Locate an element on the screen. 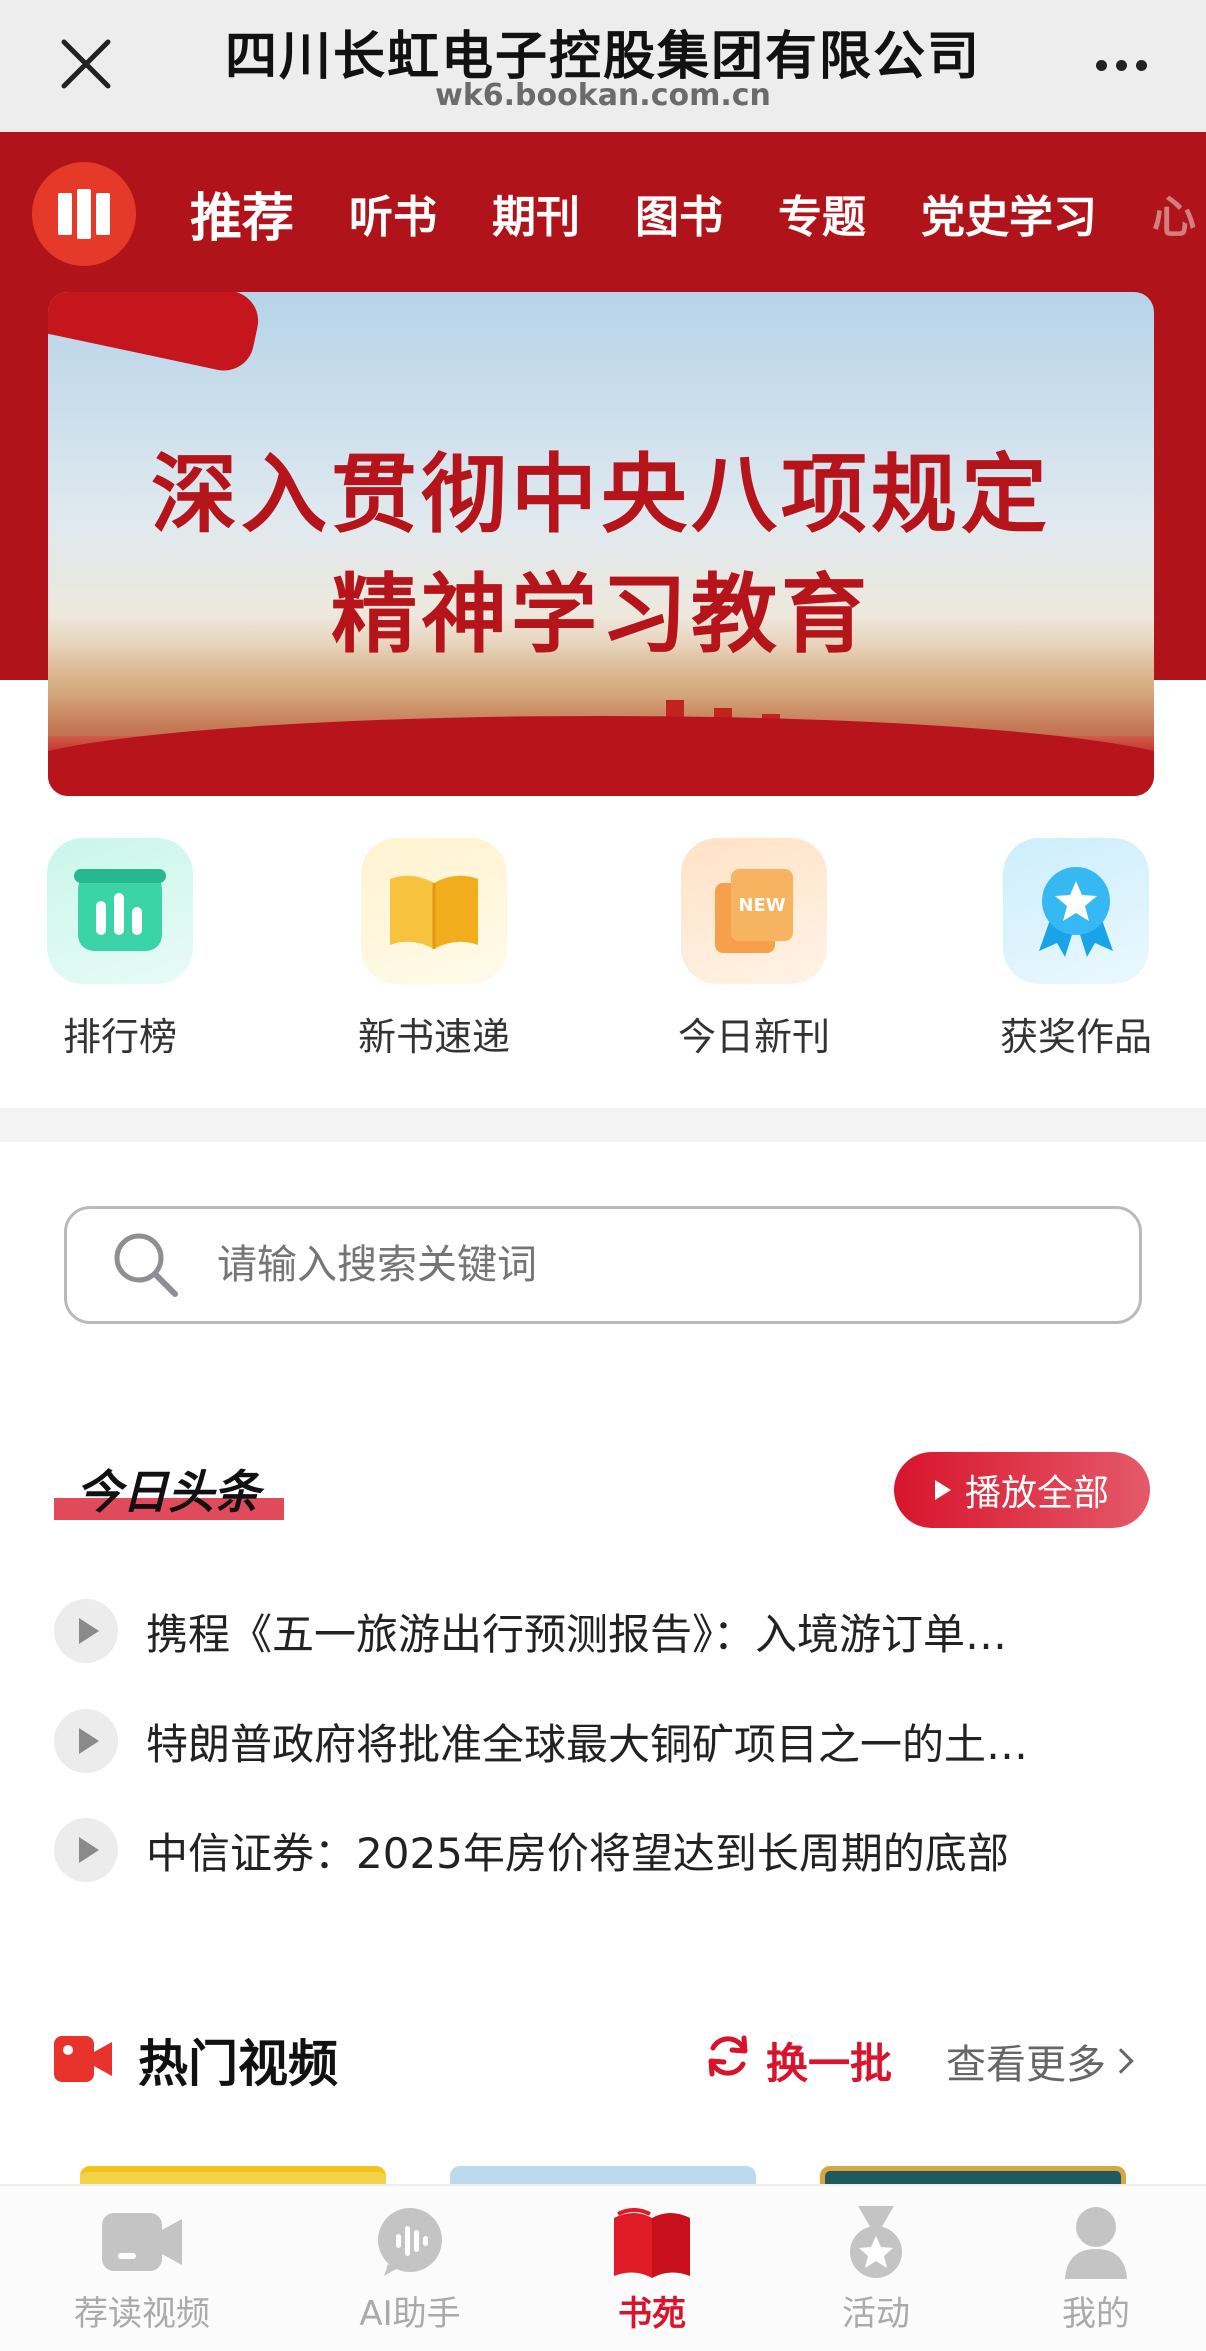 Image resolution: width=1206 pixels, height=2351 pixels. tab-journal: 期刊 is located at coordinates (536, 213).